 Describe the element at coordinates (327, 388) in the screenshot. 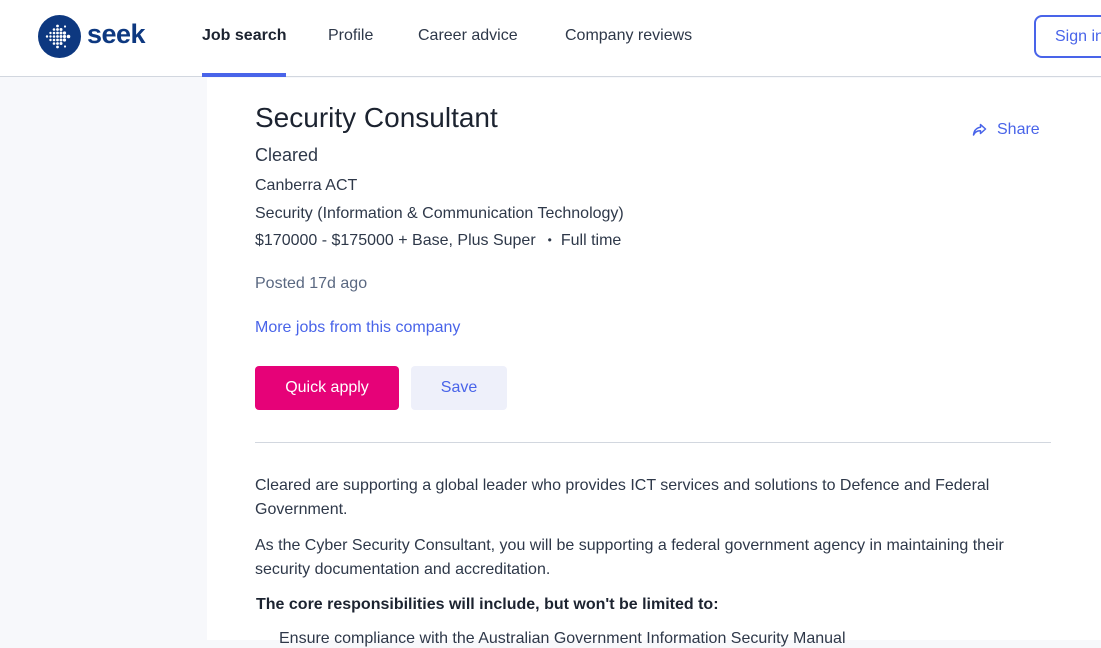

I see `quick-apply-button: Quick apply` at that location.